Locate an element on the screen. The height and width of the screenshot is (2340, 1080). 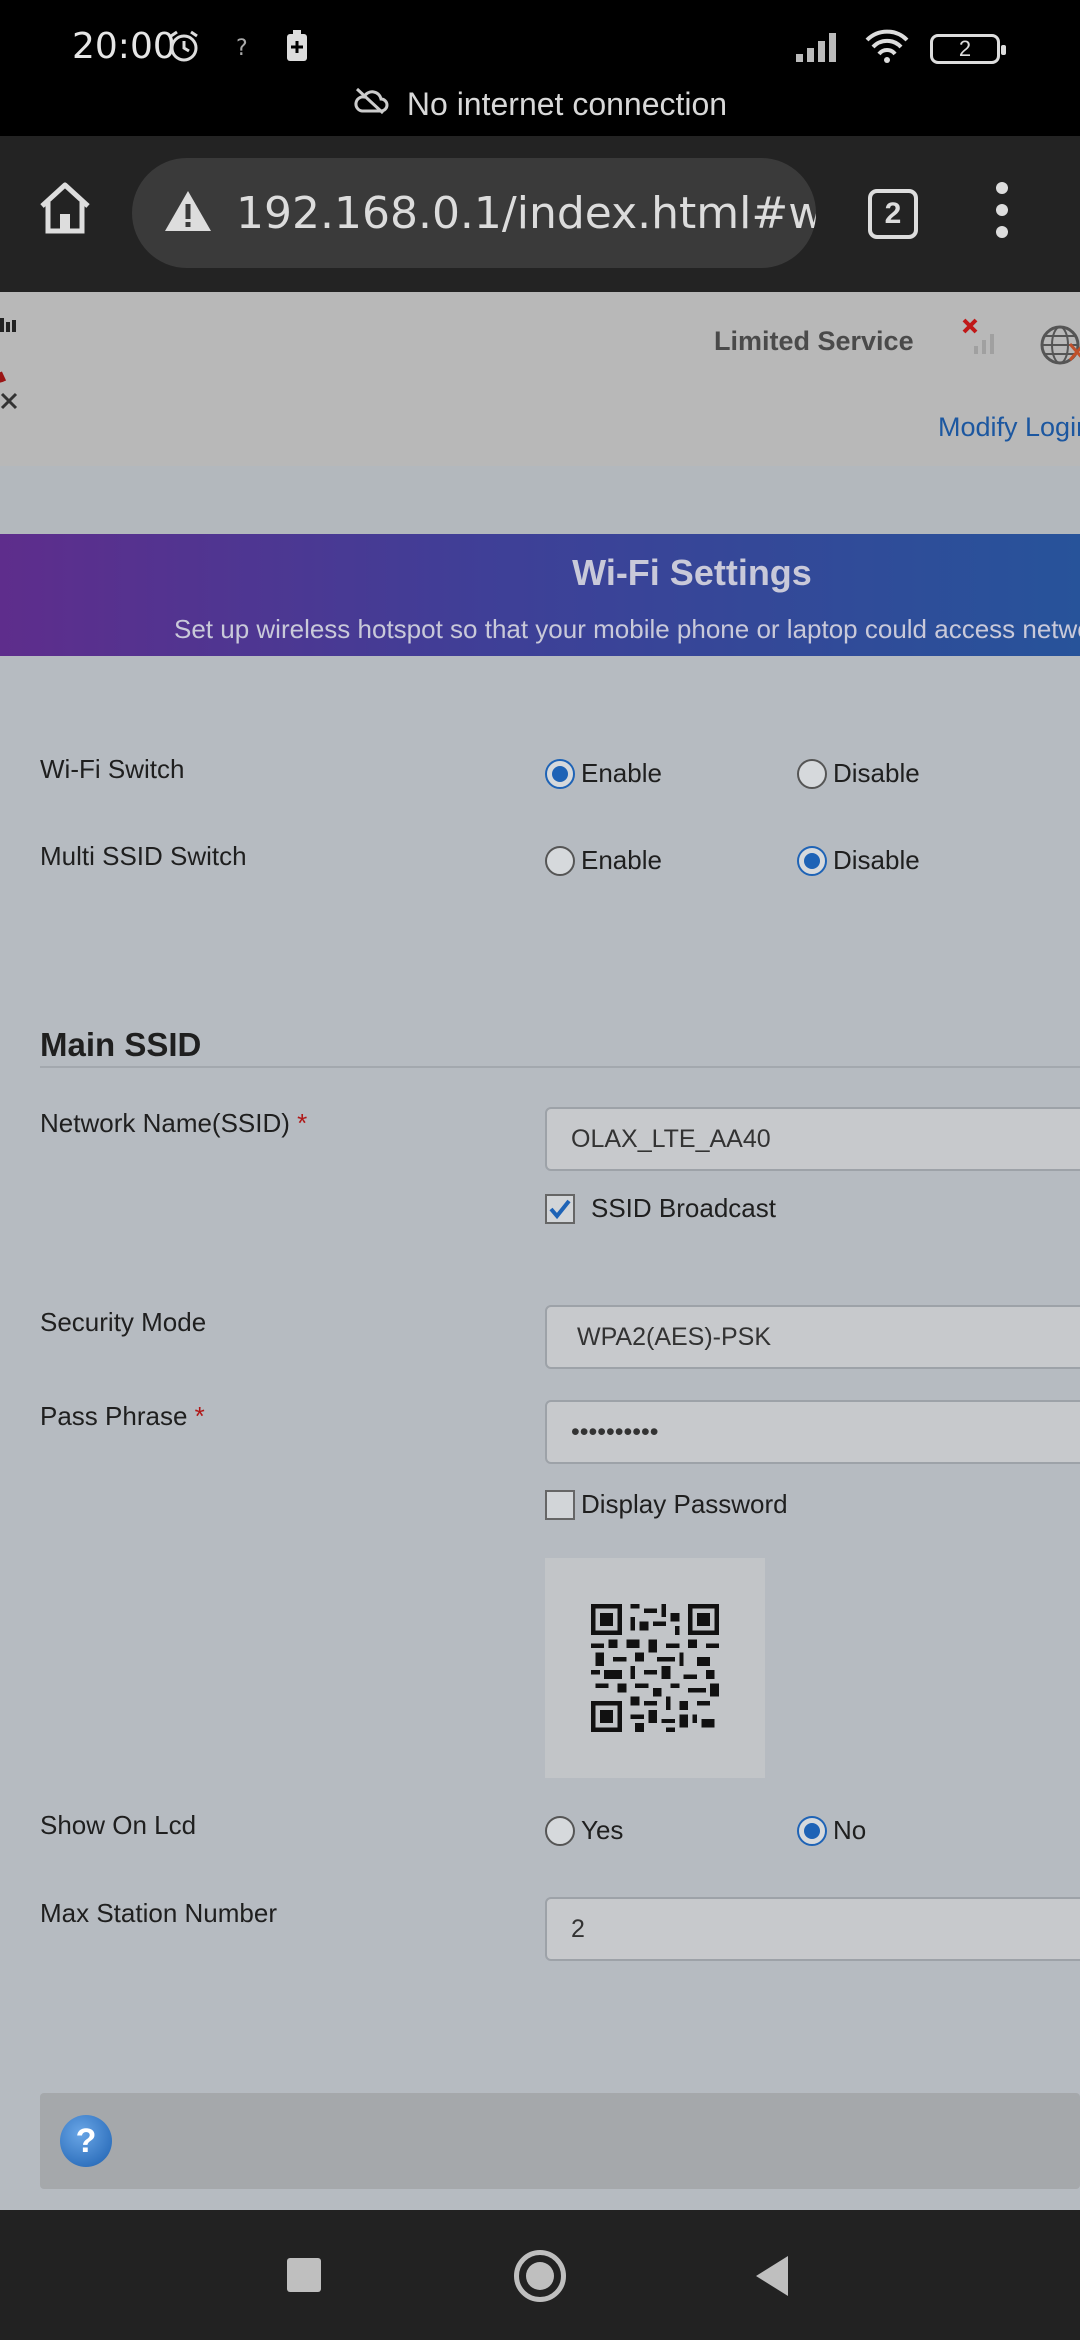
max-station-select: 2 is located at coordinates (812, 1929).